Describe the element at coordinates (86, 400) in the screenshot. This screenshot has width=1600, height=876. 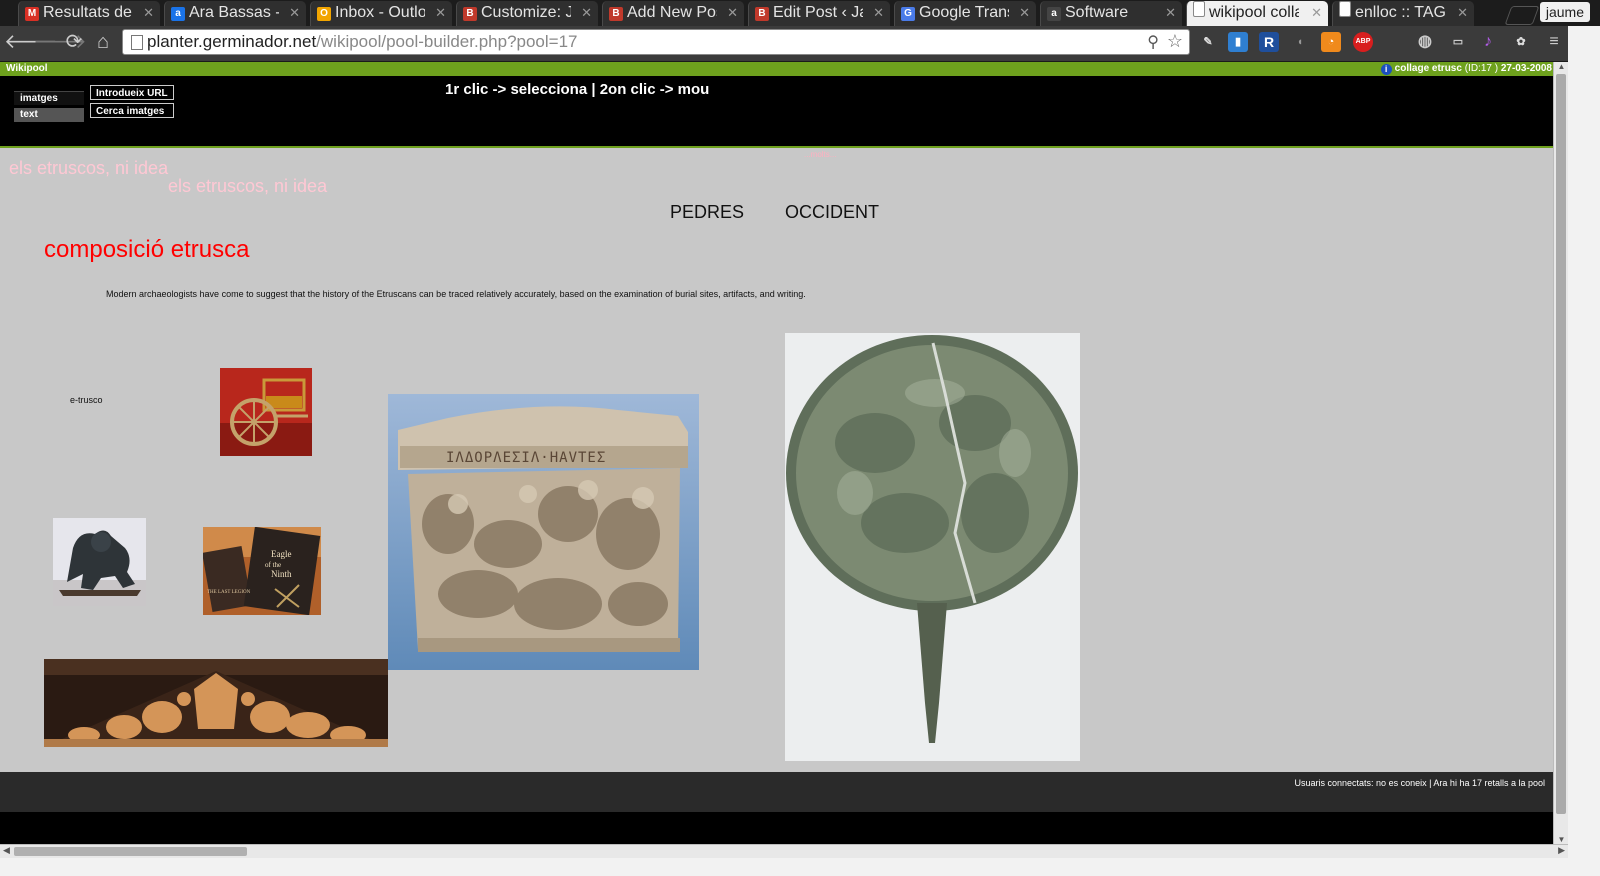
I see `collage-text-item: e-trusco` at that location.